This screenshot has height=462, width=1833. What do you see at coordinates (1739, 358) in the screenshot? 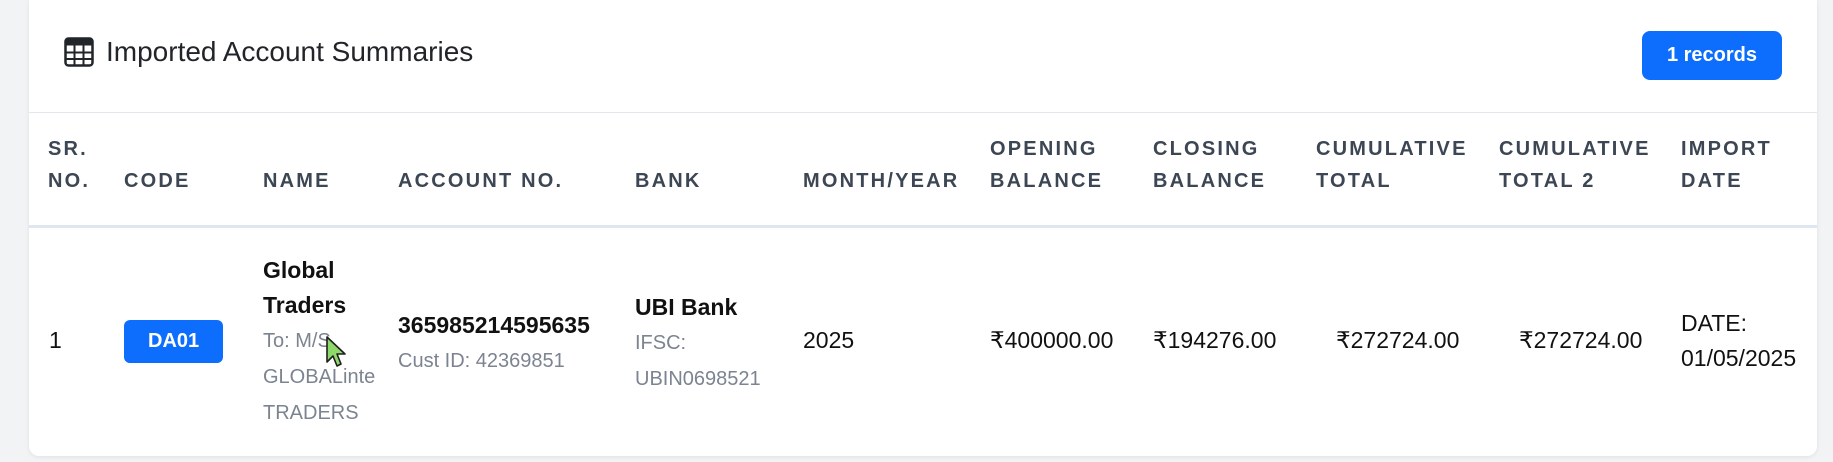
I see `import-date-value: 01/05/2025` at bounding box center [1739, 358].